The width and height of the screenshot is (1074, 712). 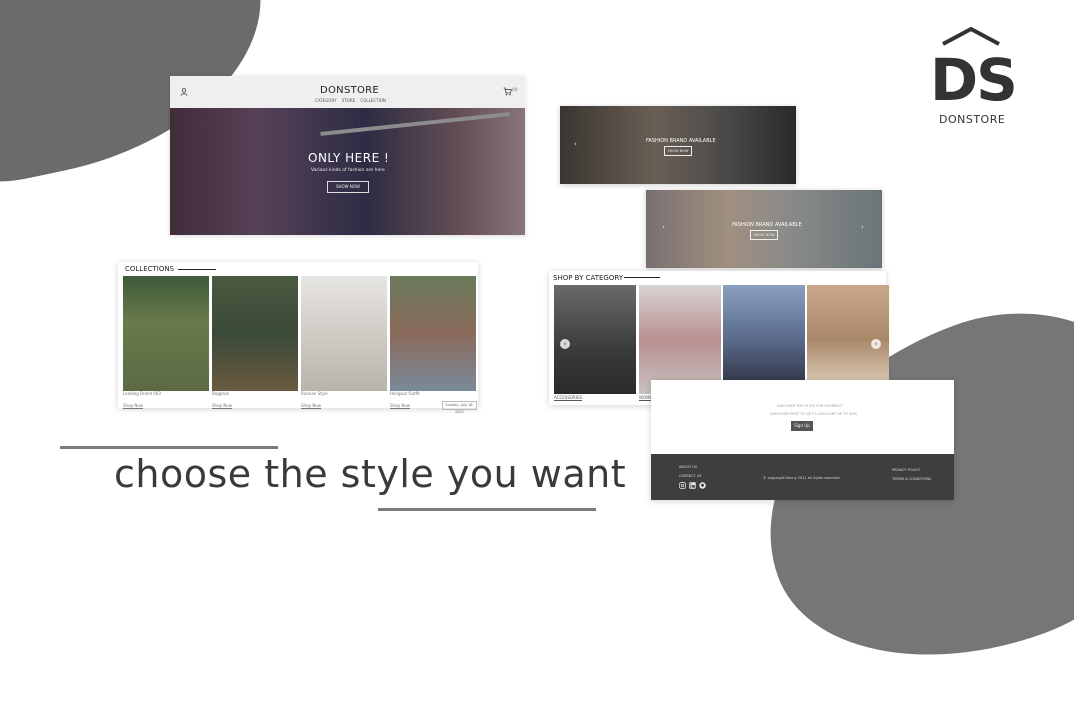 What do you see at coordinates (314, 393) in the screenshot?
I see `collection-name: Russian Style` at bounding box center [314, 393].